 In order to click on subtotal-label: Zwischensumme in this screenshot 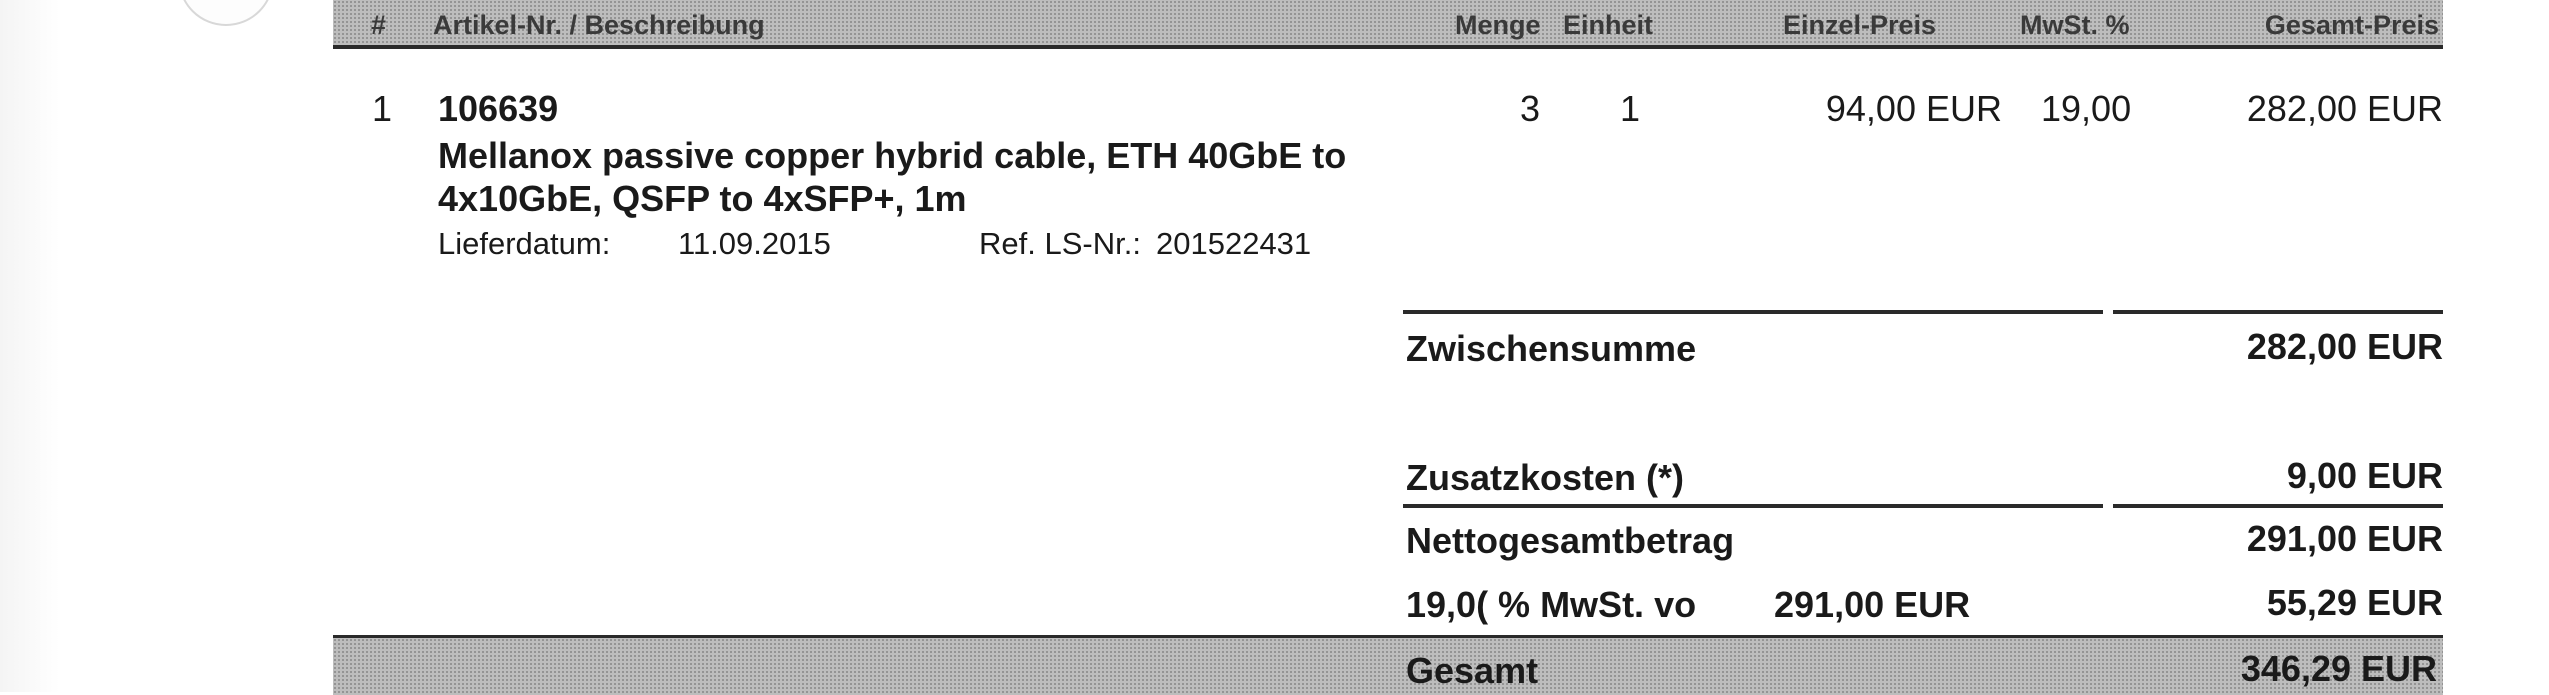, I will do `click(1551, 348)`.